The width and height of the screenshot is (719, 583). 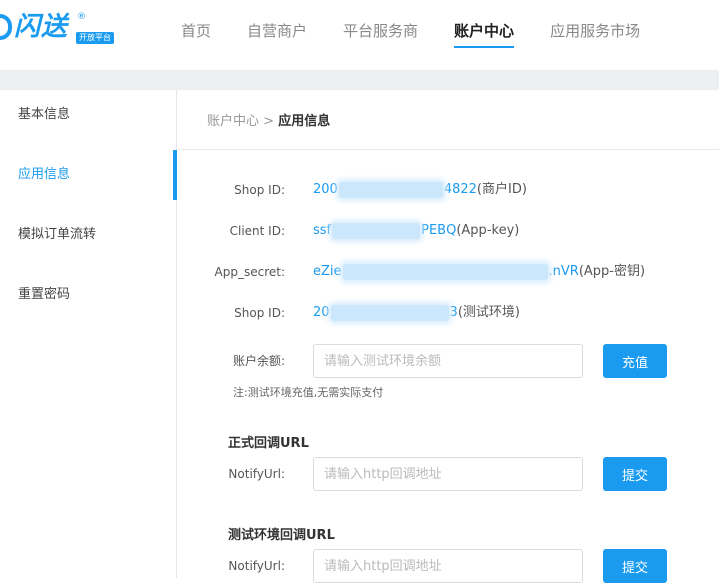 I want to click on app-secret-value-start: eZie, so click(x=327, y=271).